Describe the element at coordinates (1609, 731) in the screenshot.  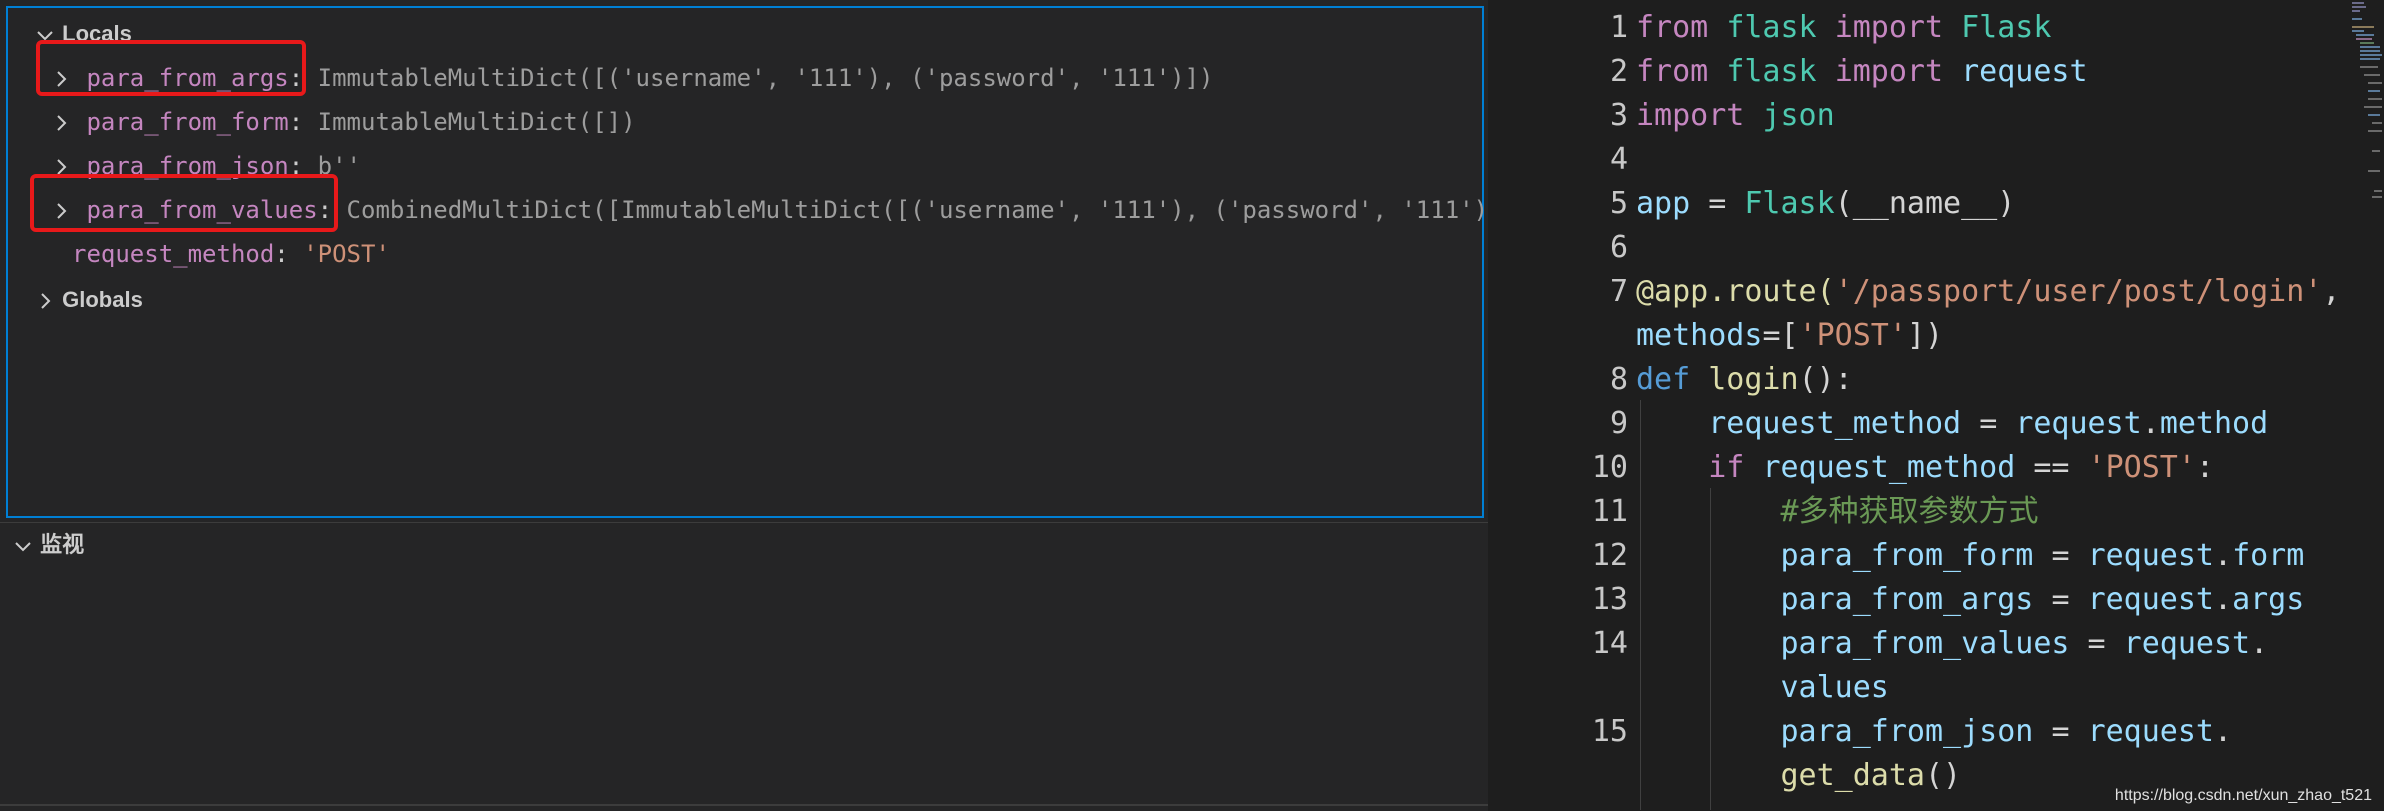
I see `line-number: 15` at that location.